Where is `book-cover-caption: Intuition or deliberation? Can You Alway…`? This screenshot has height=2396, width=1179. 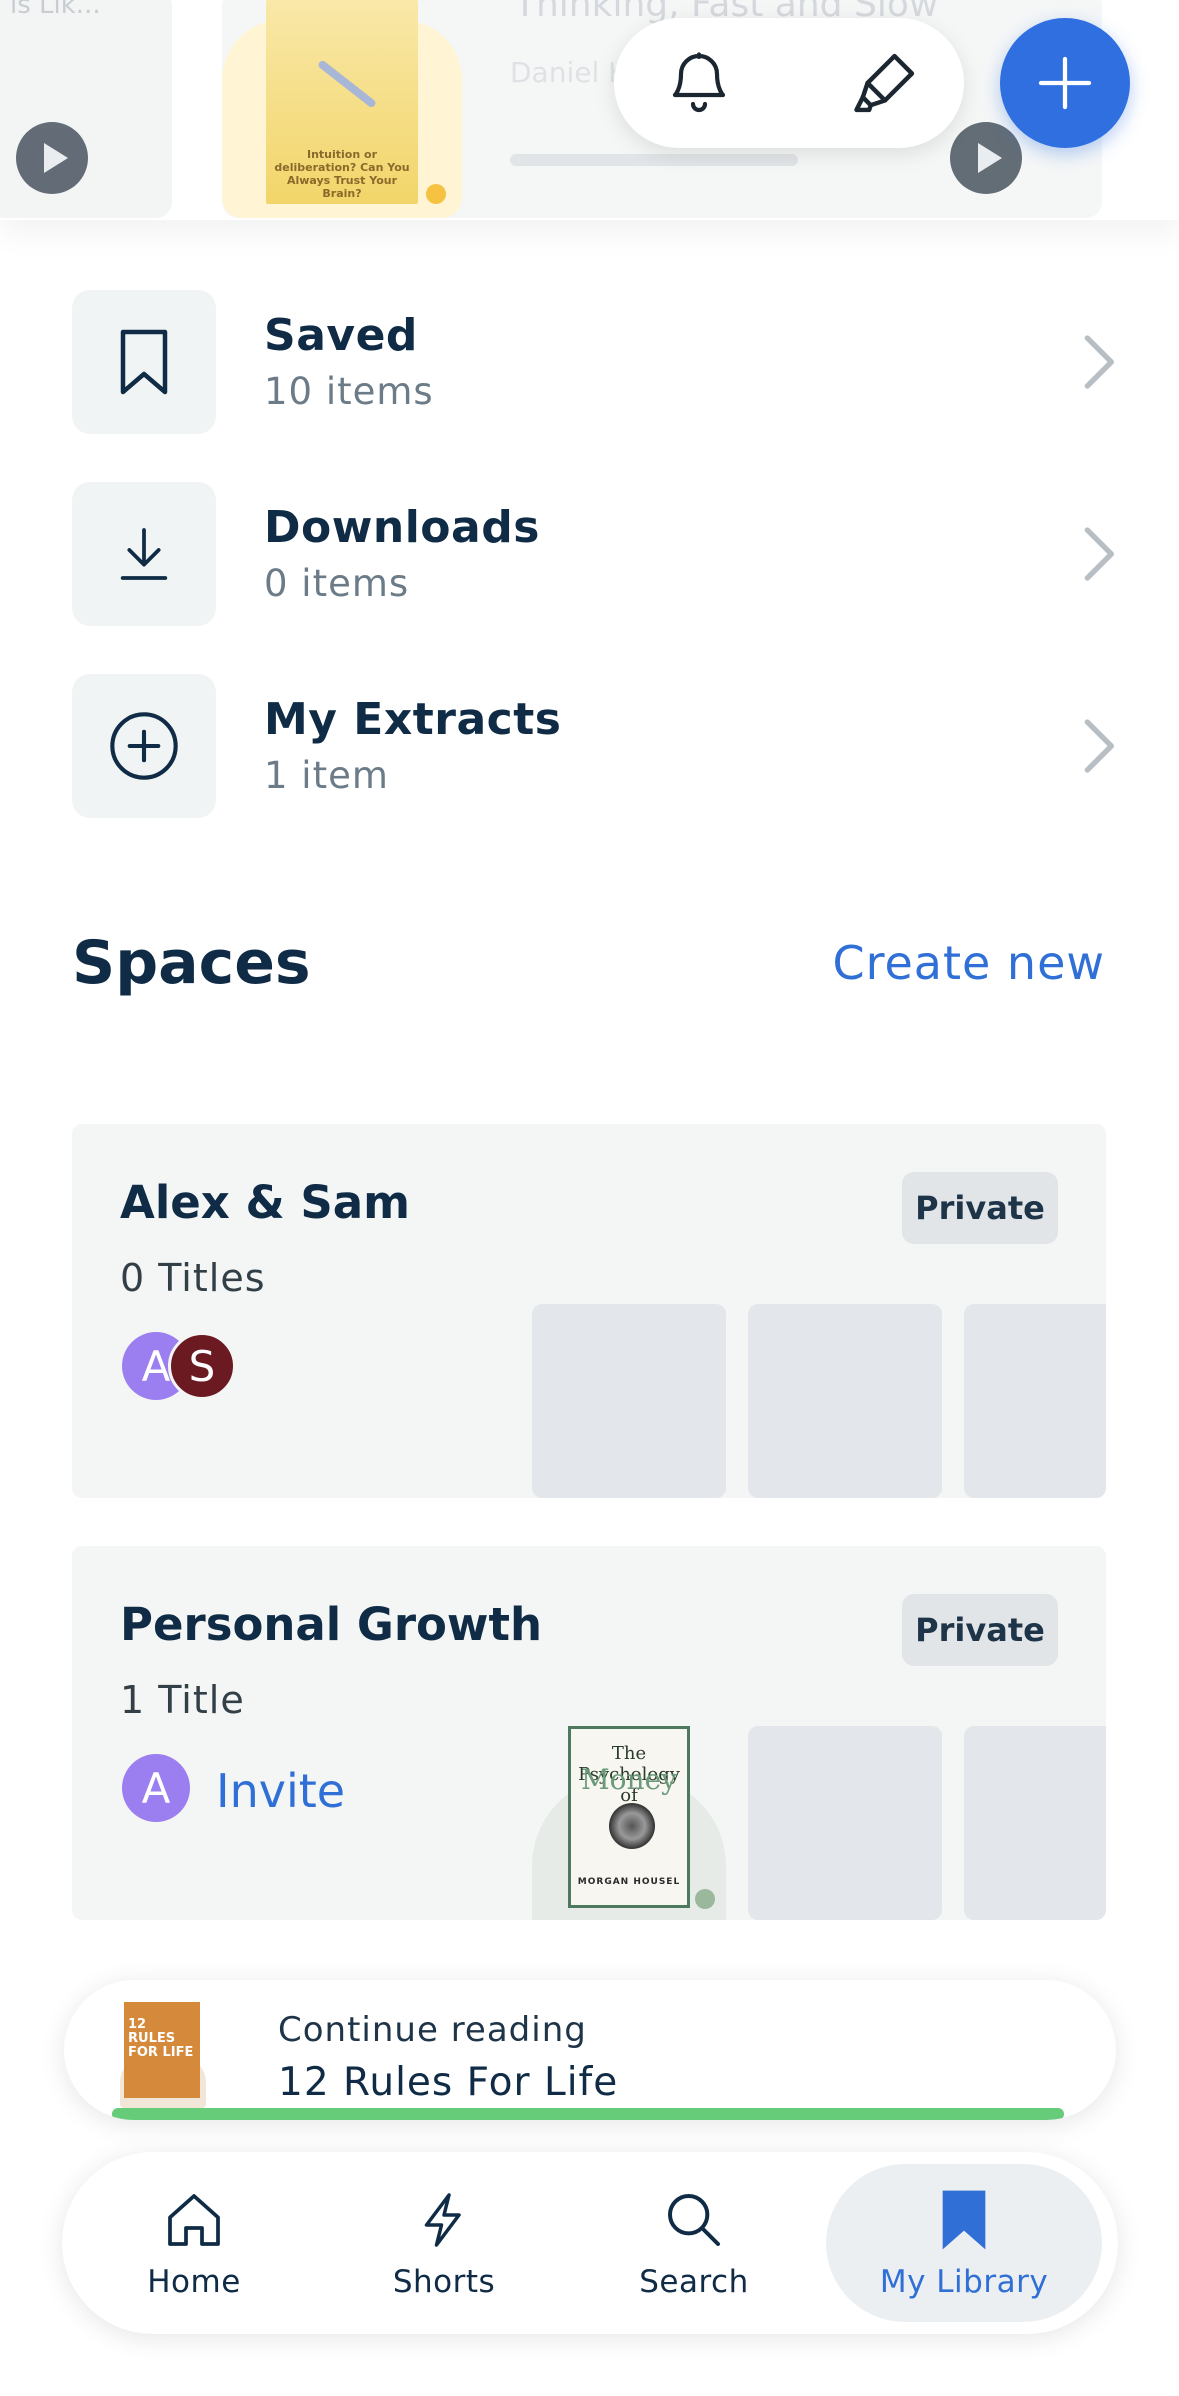
book-cover-caption: Intuition or deliberation? Can You Alway… is located at coordinates (342, 174).